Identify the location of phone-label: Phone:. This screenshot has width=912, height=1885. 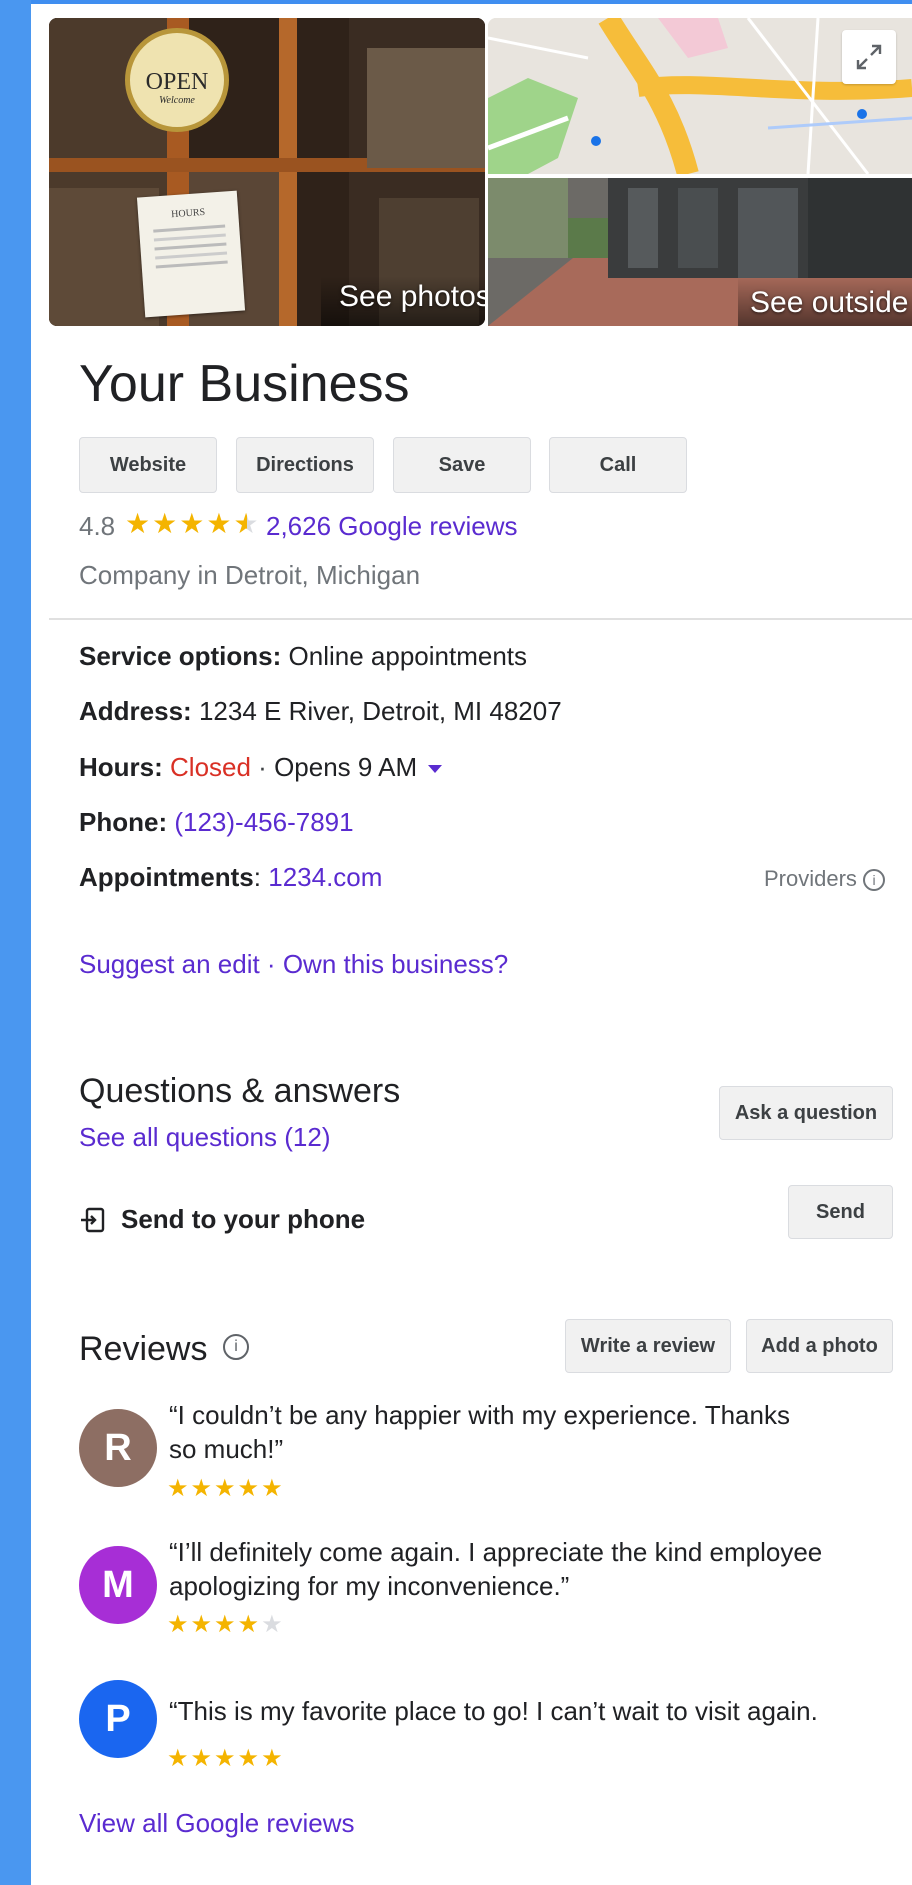
(123, 822).